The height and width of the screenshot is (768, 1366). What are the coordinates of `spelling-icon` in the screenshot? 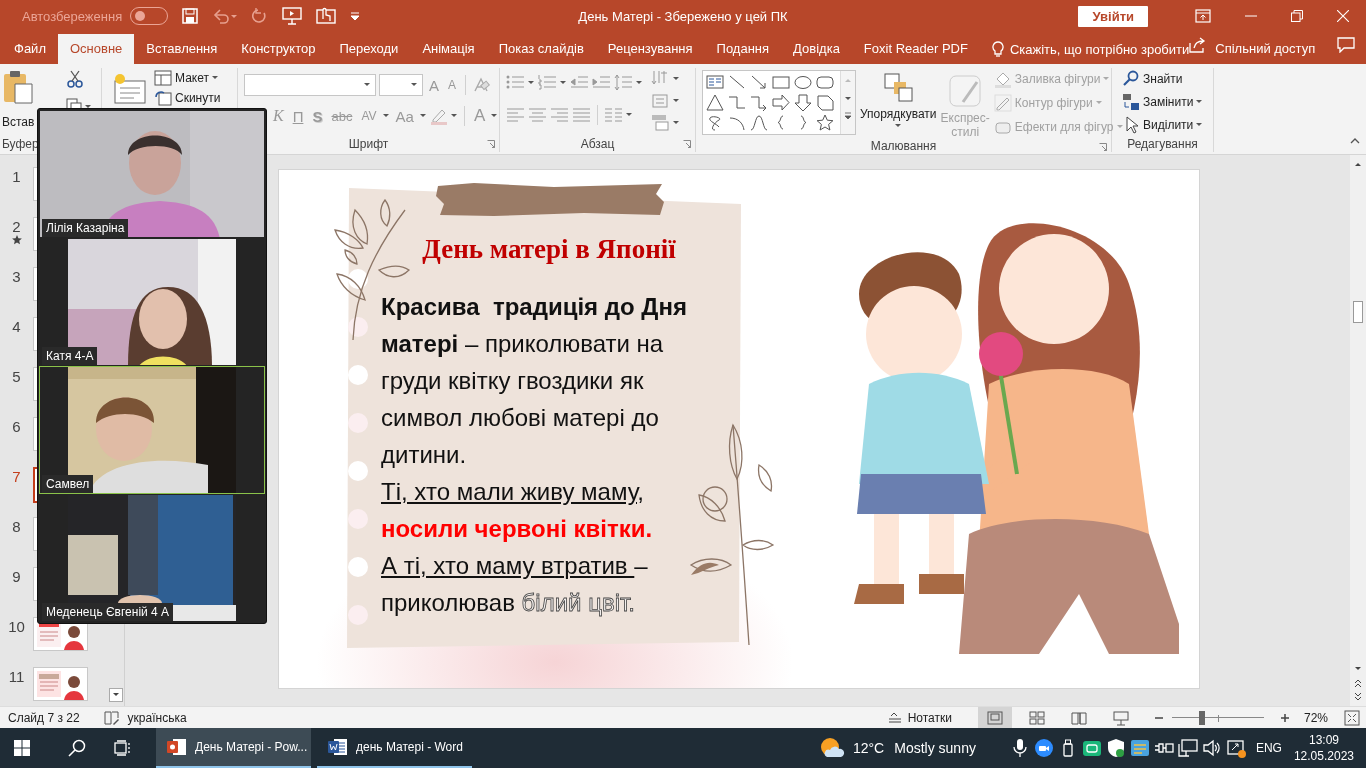 It's located at (111, 717).